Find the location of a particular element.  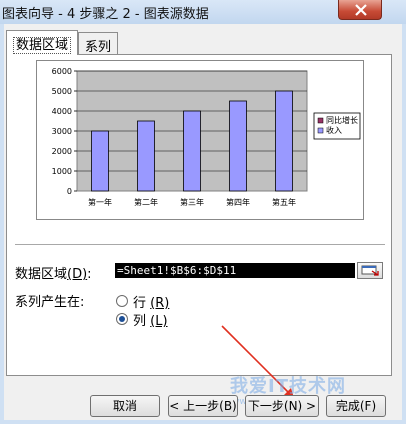

legend-label: 同比增长 is located at coordinates (342, 120).